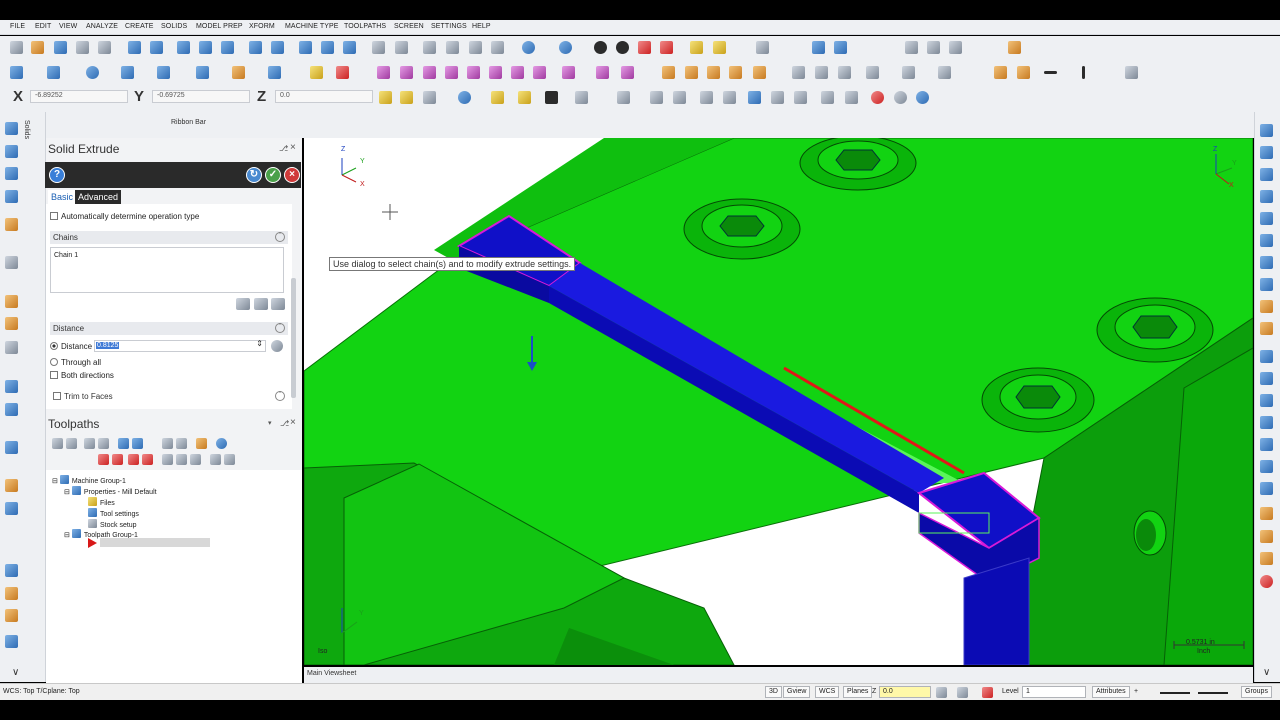  I want to click on face-select-icon, so click(706, 97).